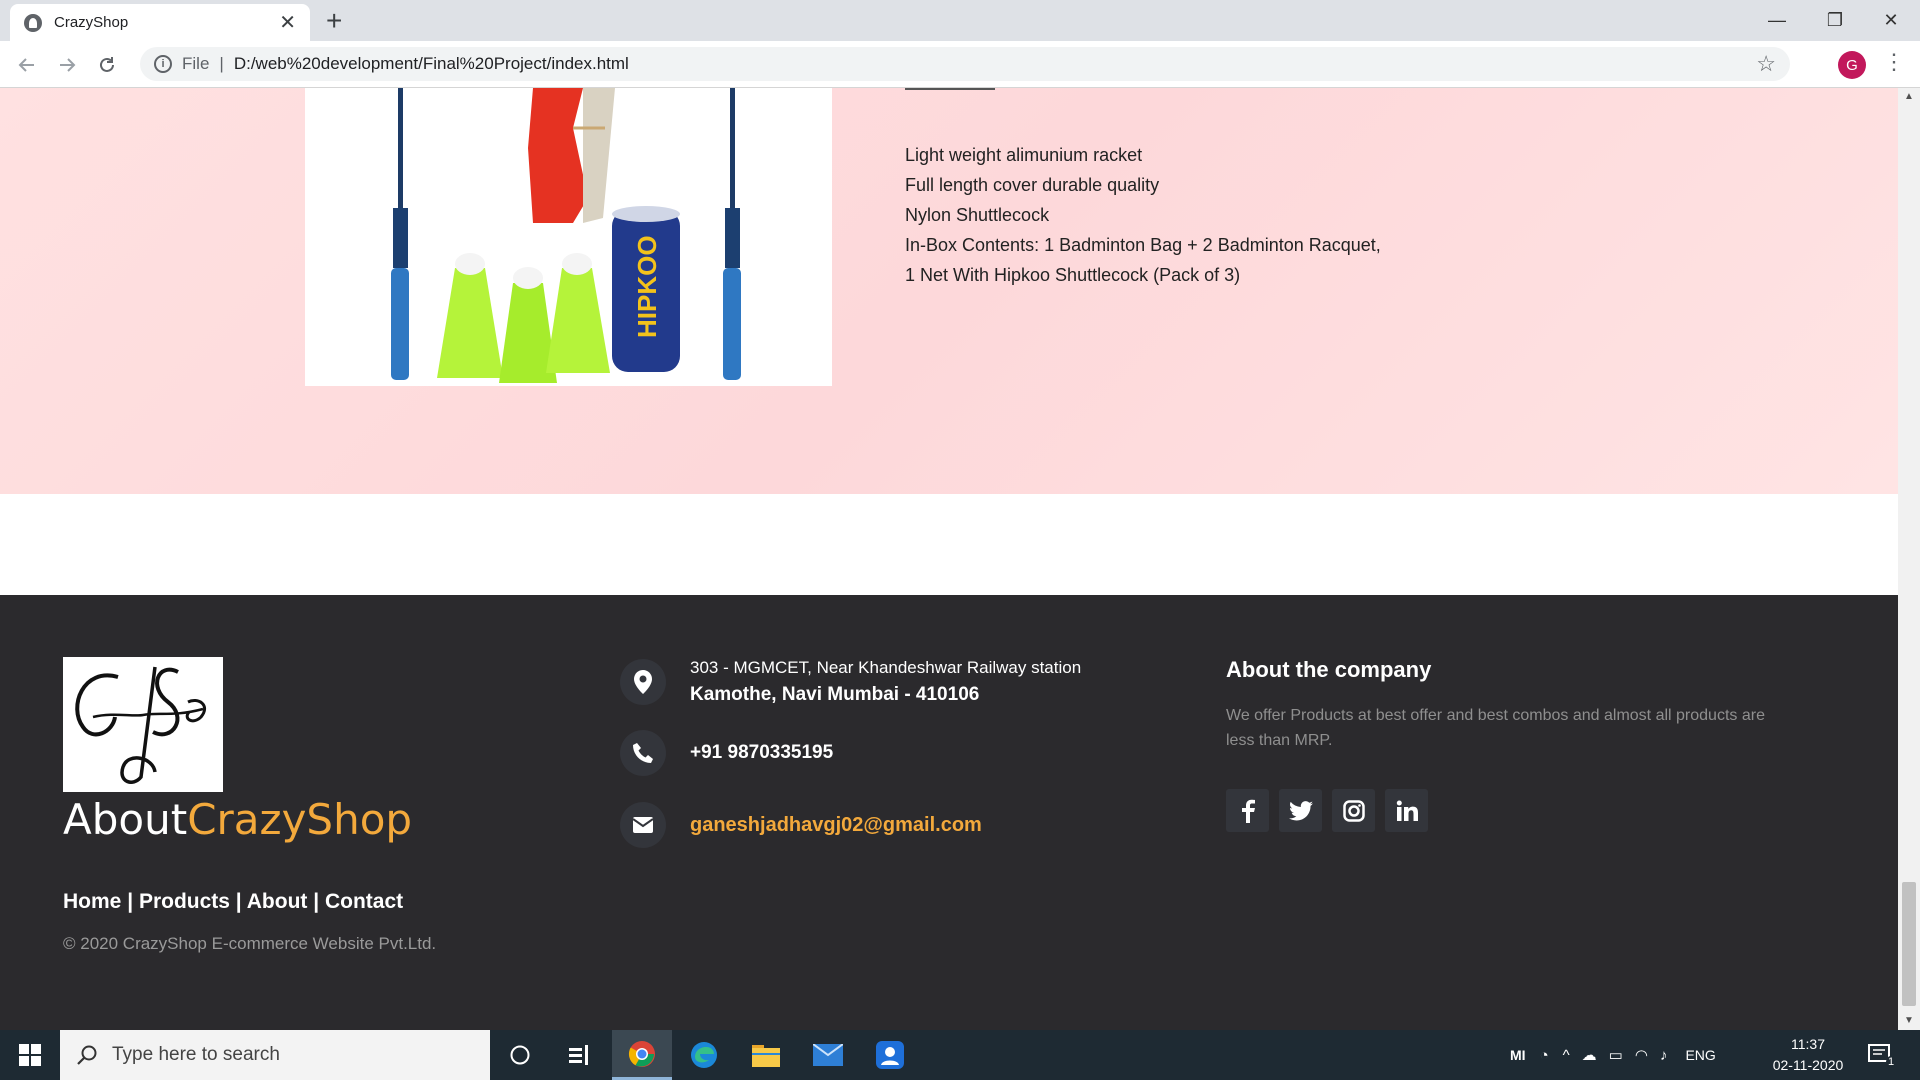 This screenshot has width=1920, height=1080. I want to click on footer-link-products: Products, so click(184, 901).